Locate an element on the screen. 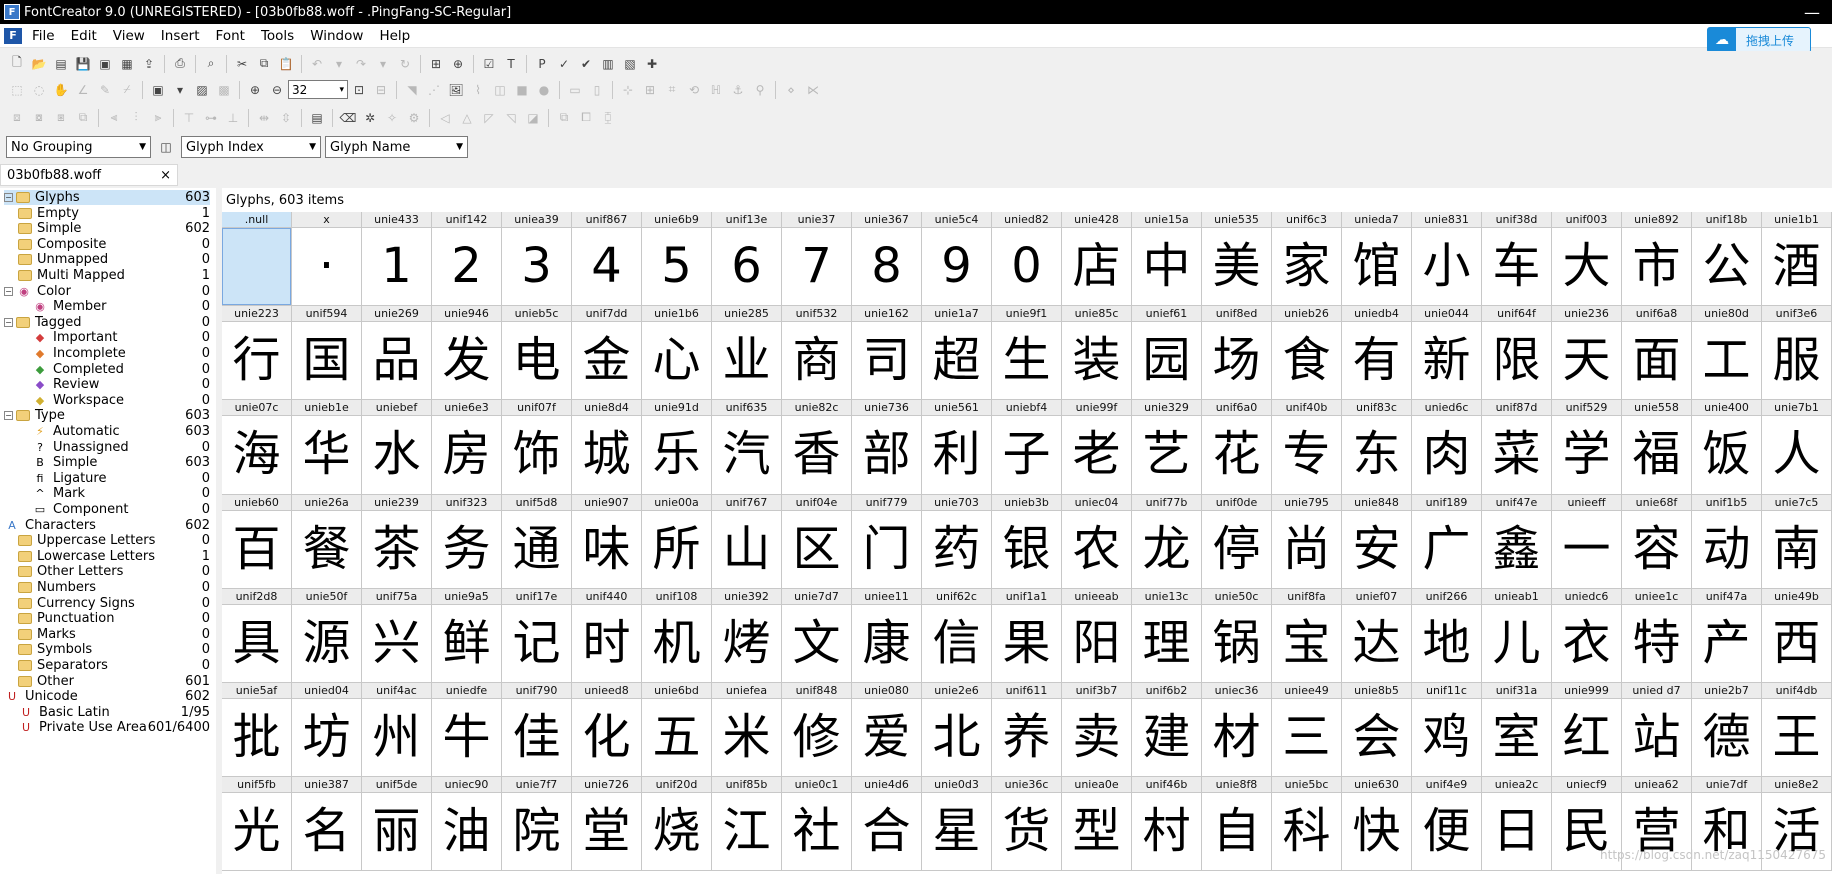 The width and height of the screenshot is (1832, 874). tree-item-empty: Empty 1 is located at coordinates (114, 213).